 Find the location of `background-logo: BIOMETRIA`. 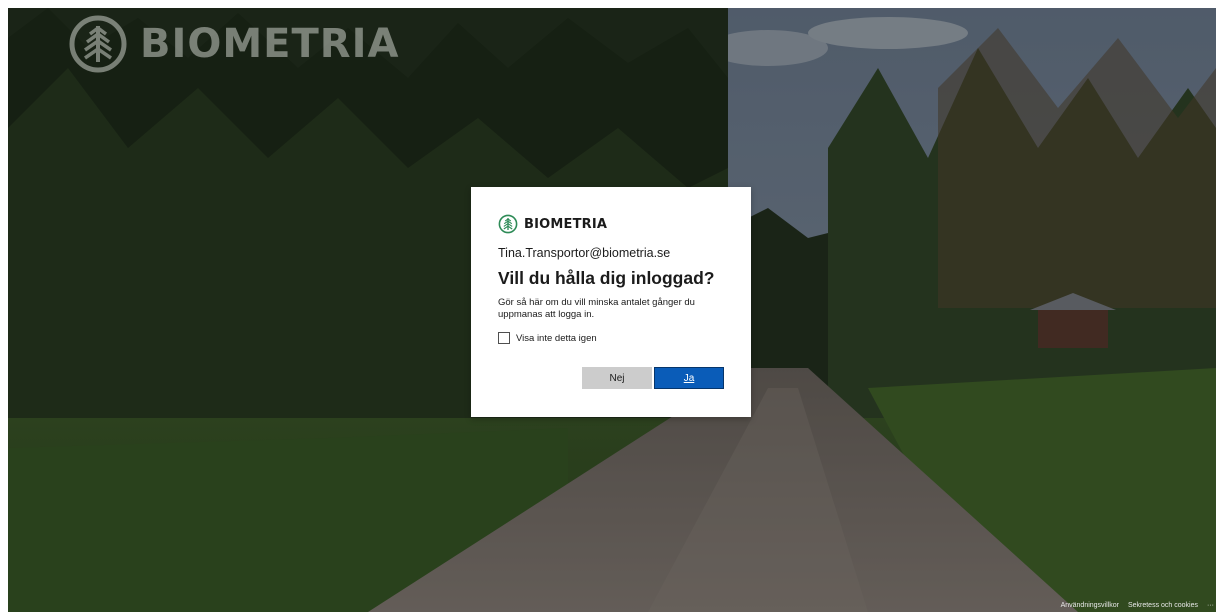

background-logo: BIOMETRIA is located at coordinates (233, 44).